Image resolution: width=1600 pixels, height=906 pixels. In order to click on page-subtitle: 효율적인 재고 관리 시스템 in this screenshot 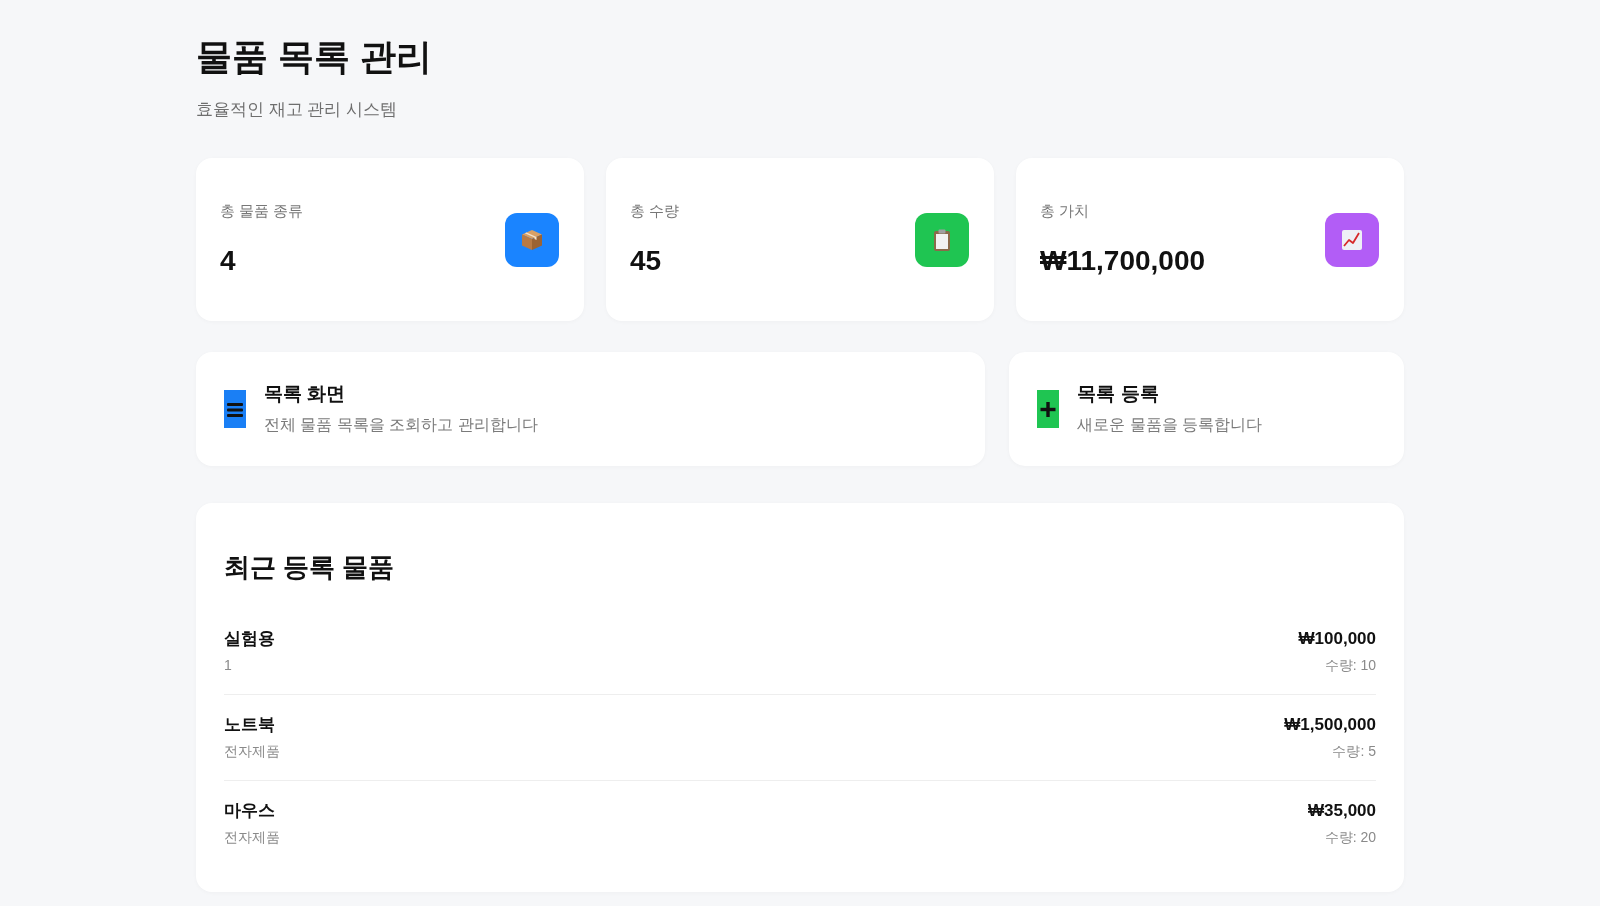, I will do `click(297, 110)`.